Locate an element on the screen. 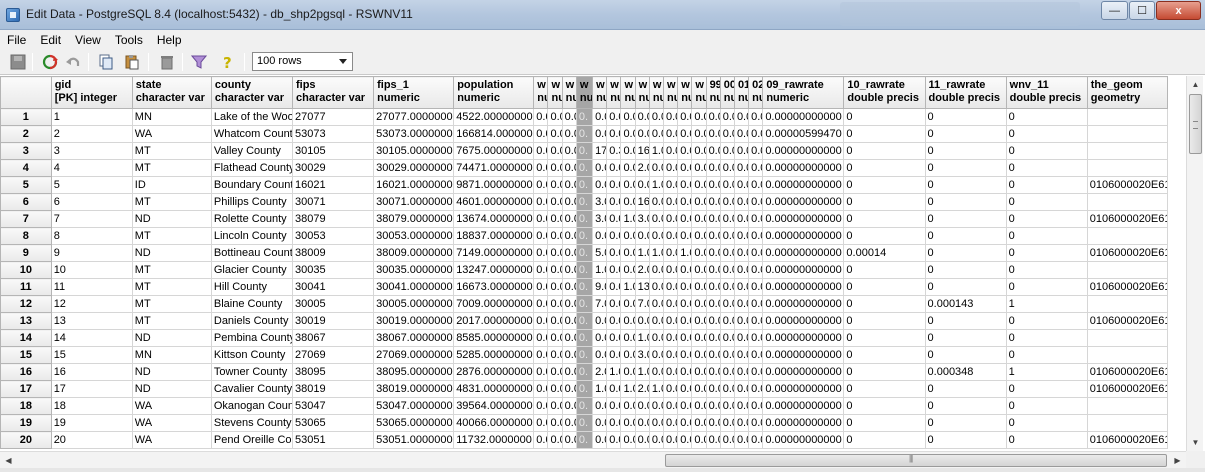 The height and width of the screenshot is (472, 1205). column-header: 00nu is located at coordinates (727, 92).